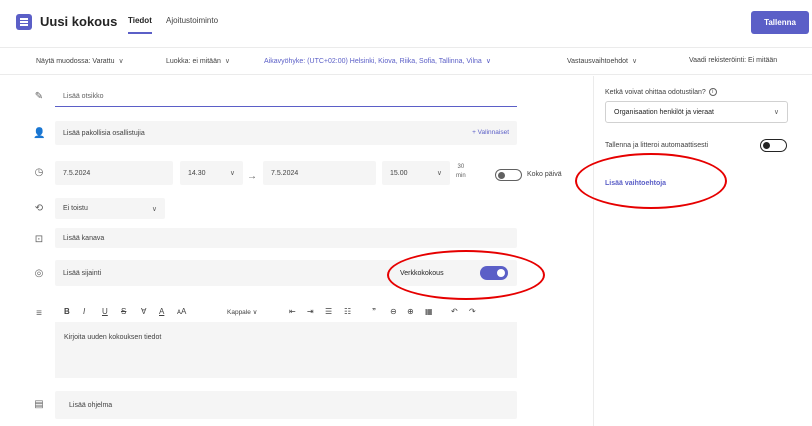 The height and width of the screenshot is (426, 812). What do you see at coordinates (454, 311) in the screenshot?
I see `undo-icon: ↶` at bounding box center [454, 311].